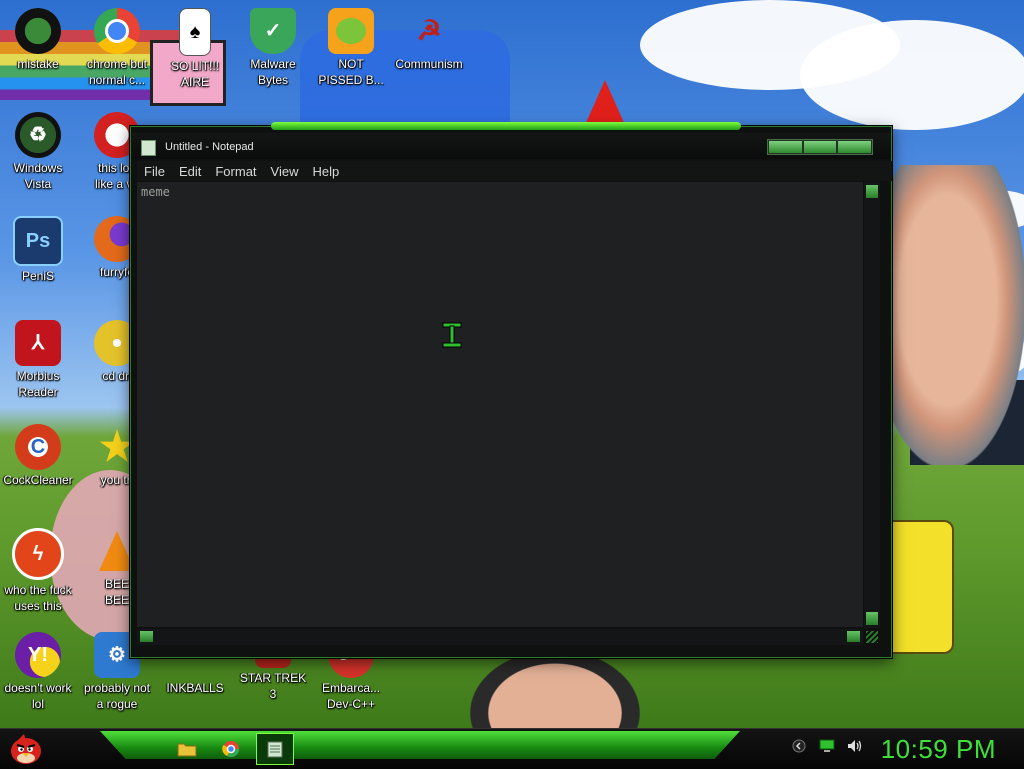 Image resolution: width=1024 pixels, height=769 pixels. I want to click on desktop-icon-label: Morbius Reader, so click(38, 384).